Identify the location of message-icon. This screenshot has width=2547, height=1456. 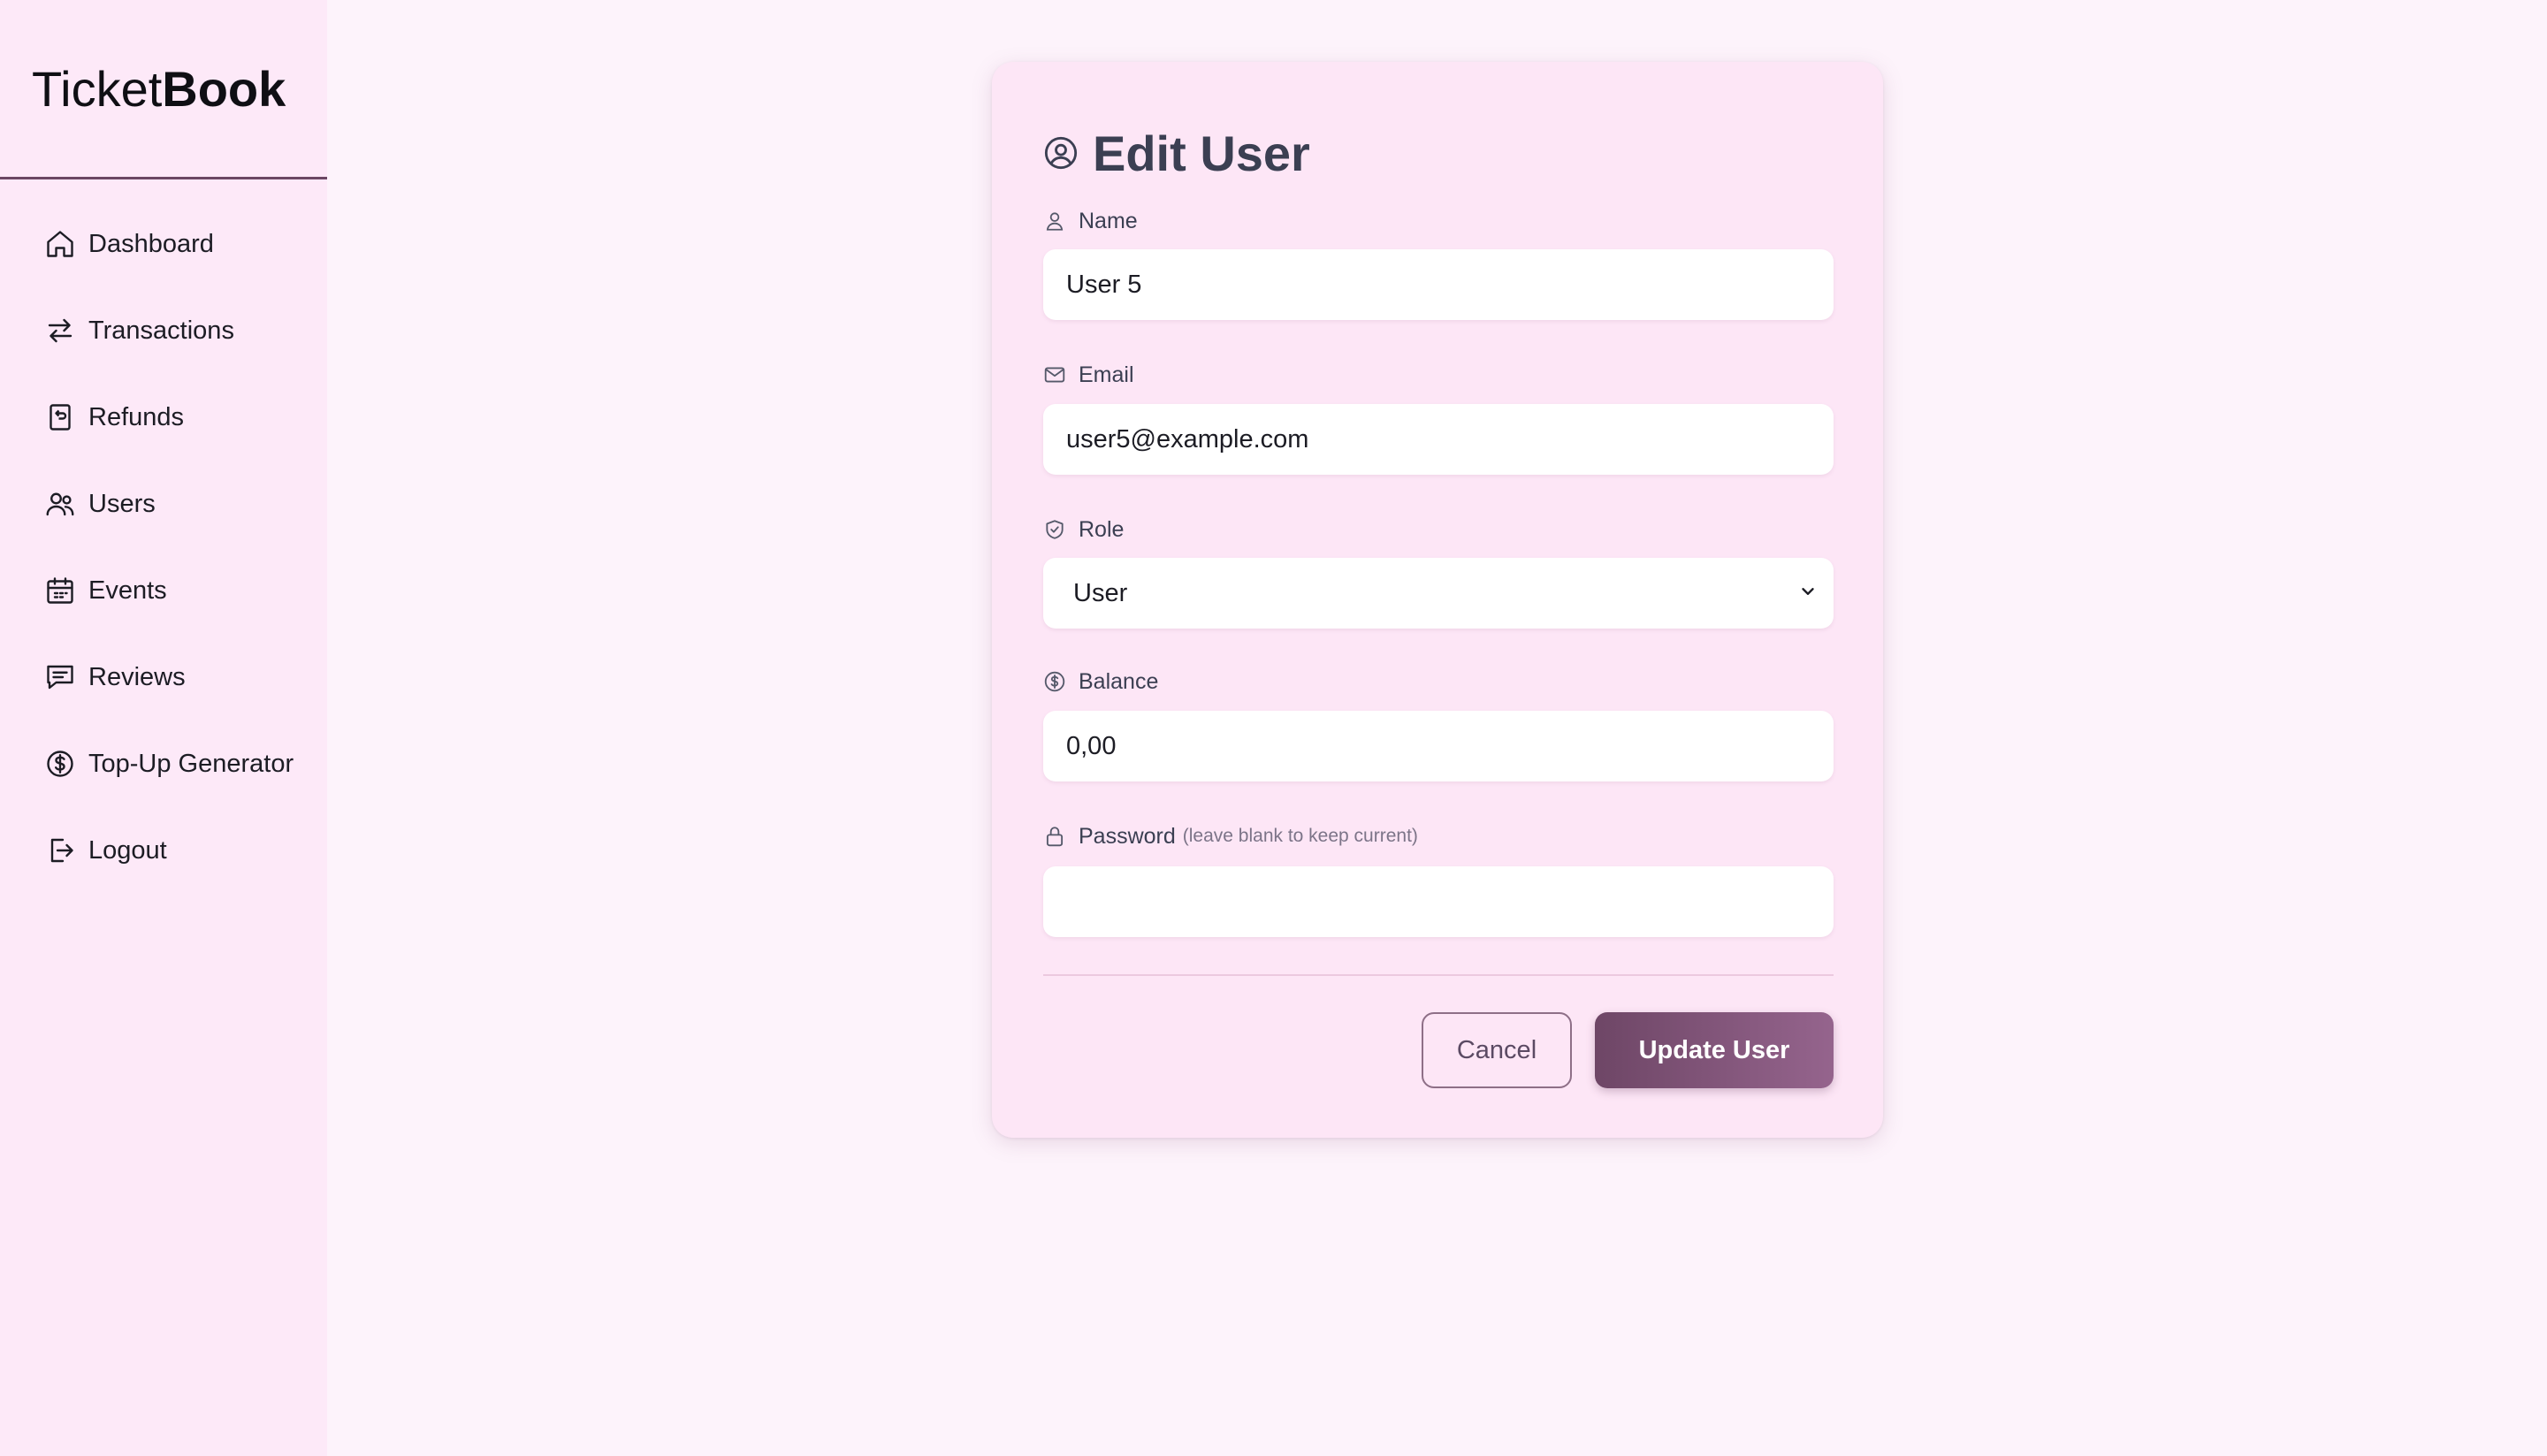
(60, 677).